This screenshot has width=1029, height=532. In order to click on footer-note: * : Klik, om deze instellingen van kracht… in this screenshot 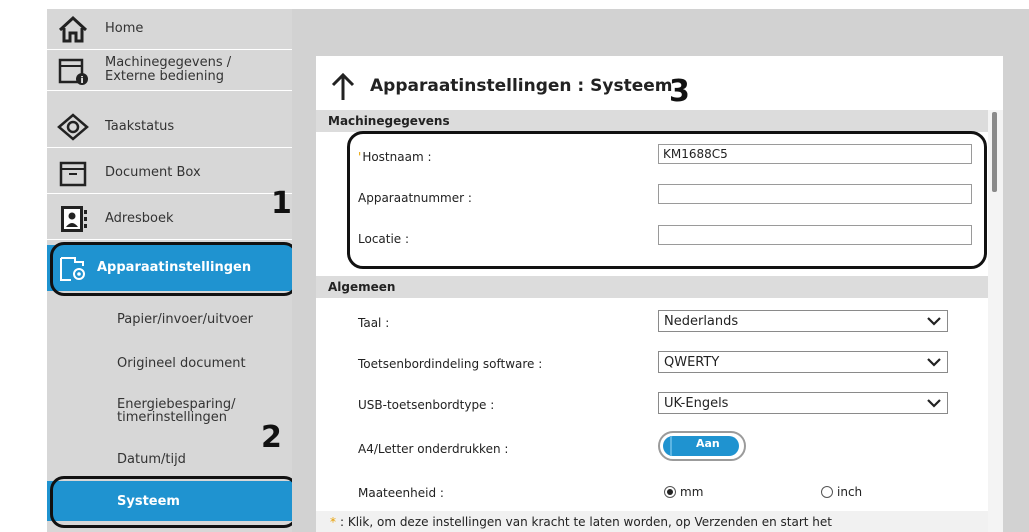, I will do `click(652, 521)`.